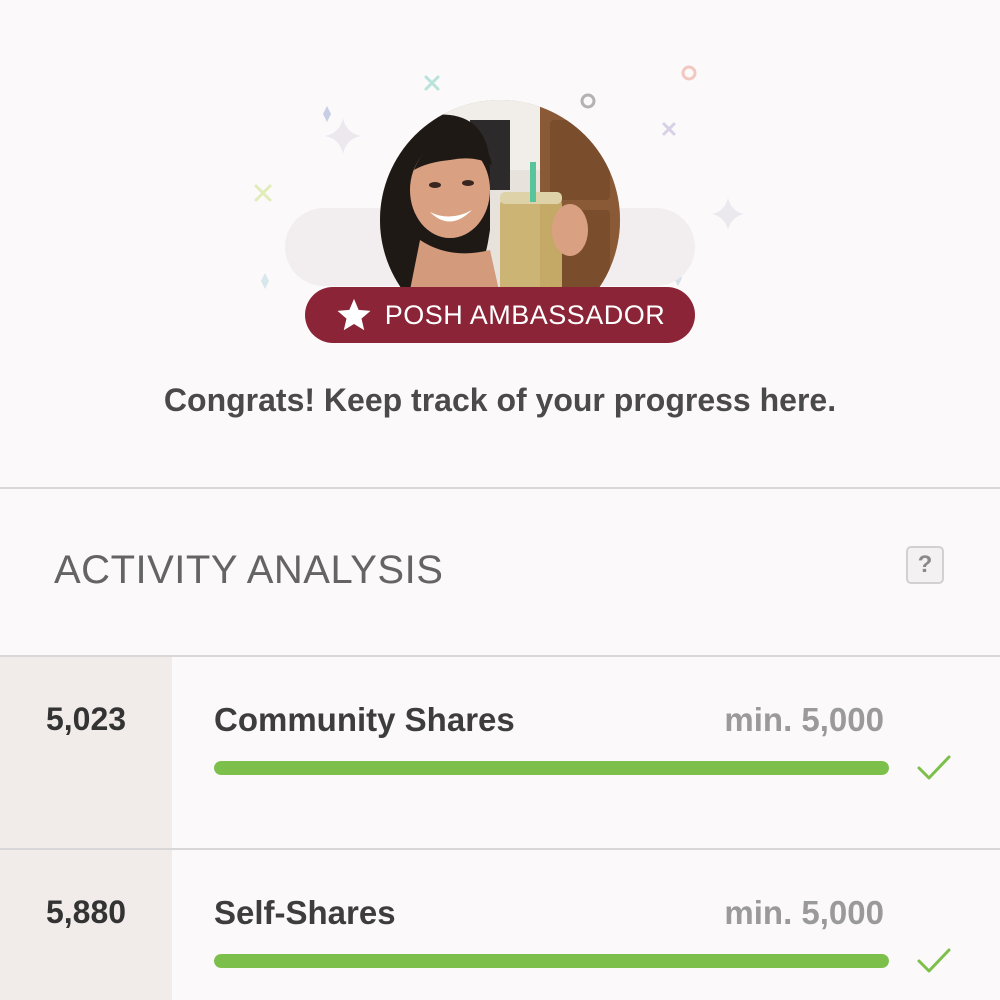  What do you see at coordinates (925, 565) in the screenshot?
I see `help-button: ?` at bounding box center [925, 565].